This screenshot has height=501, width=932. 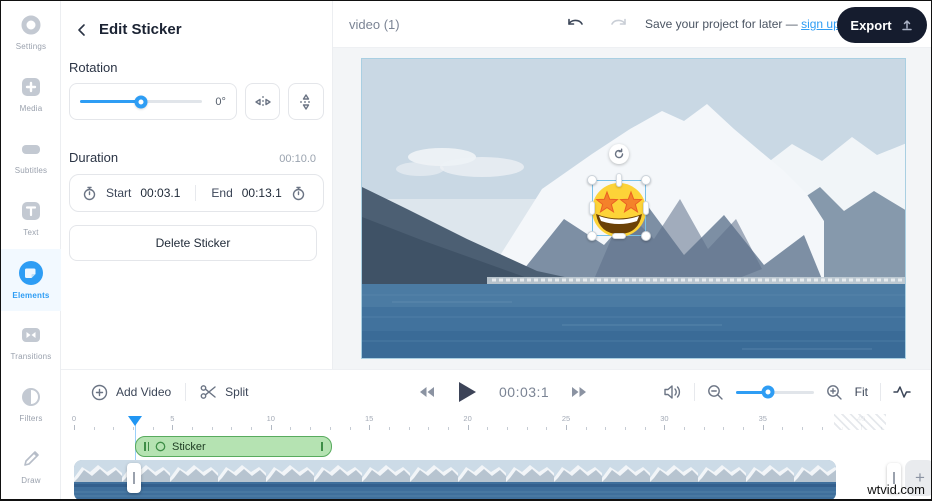 What do you see at coordinates (93, 67) in the screenshot?
I see `rotation-label: Rotation` at bounding box center [93, 67].